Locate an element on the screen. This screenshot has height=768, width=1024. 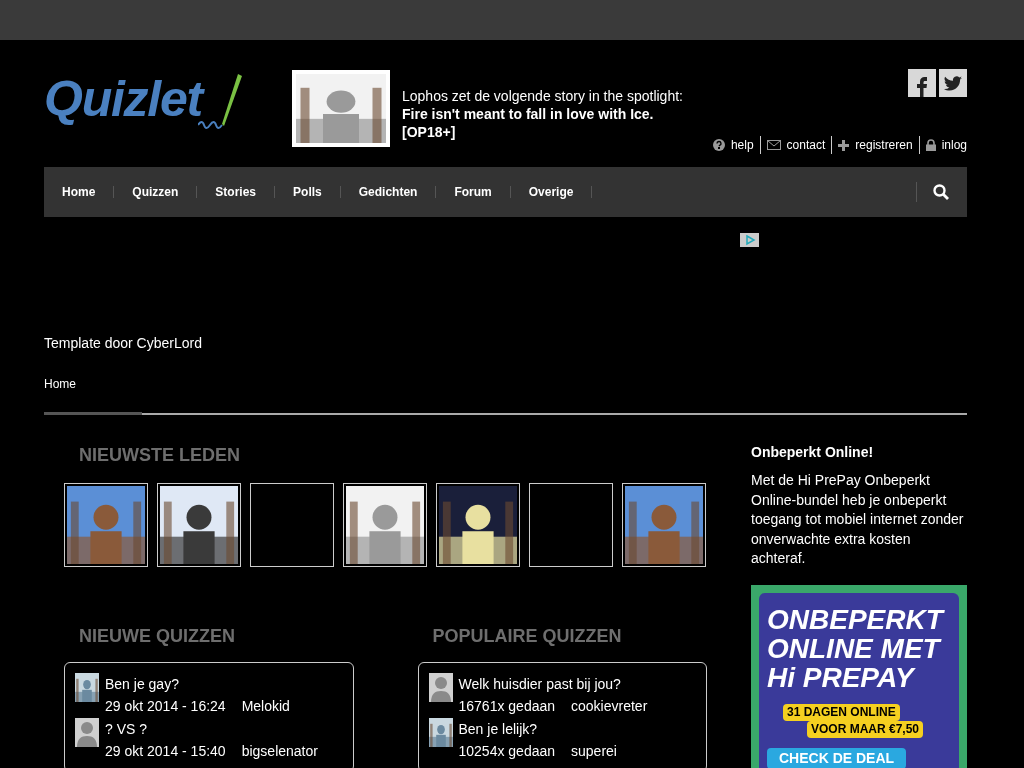
quiz-meta: 10254x gedaan is located at coordinates (507, 751).